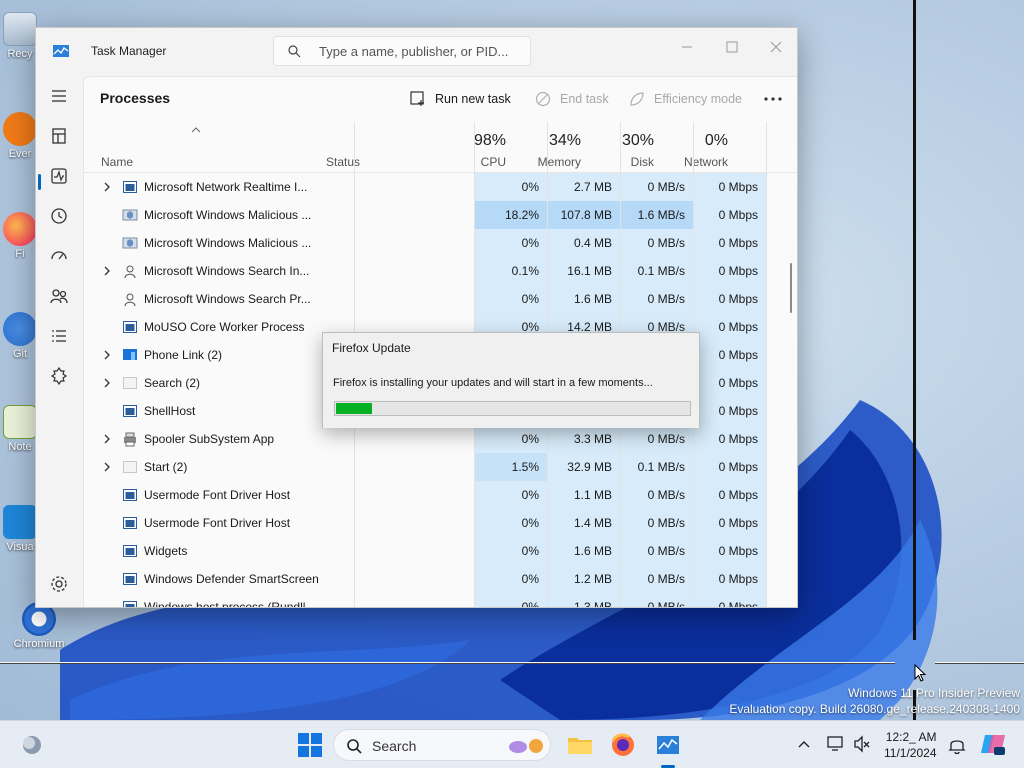 The width and height of the screenshot is (1024, 768). I want to click on screen-divider-horizontal, so click(447, 663).